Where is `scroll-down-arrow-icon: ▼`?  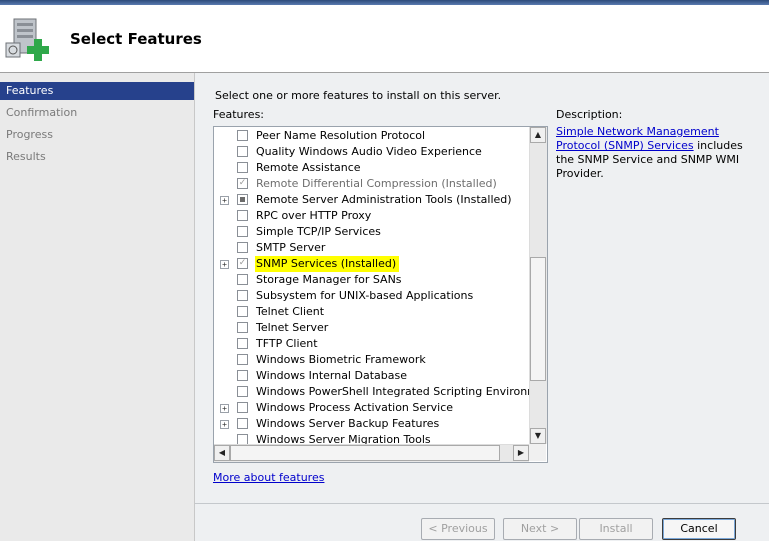 scroll-down-arrow-icon: ▼ is located at coordinates (538, 436).